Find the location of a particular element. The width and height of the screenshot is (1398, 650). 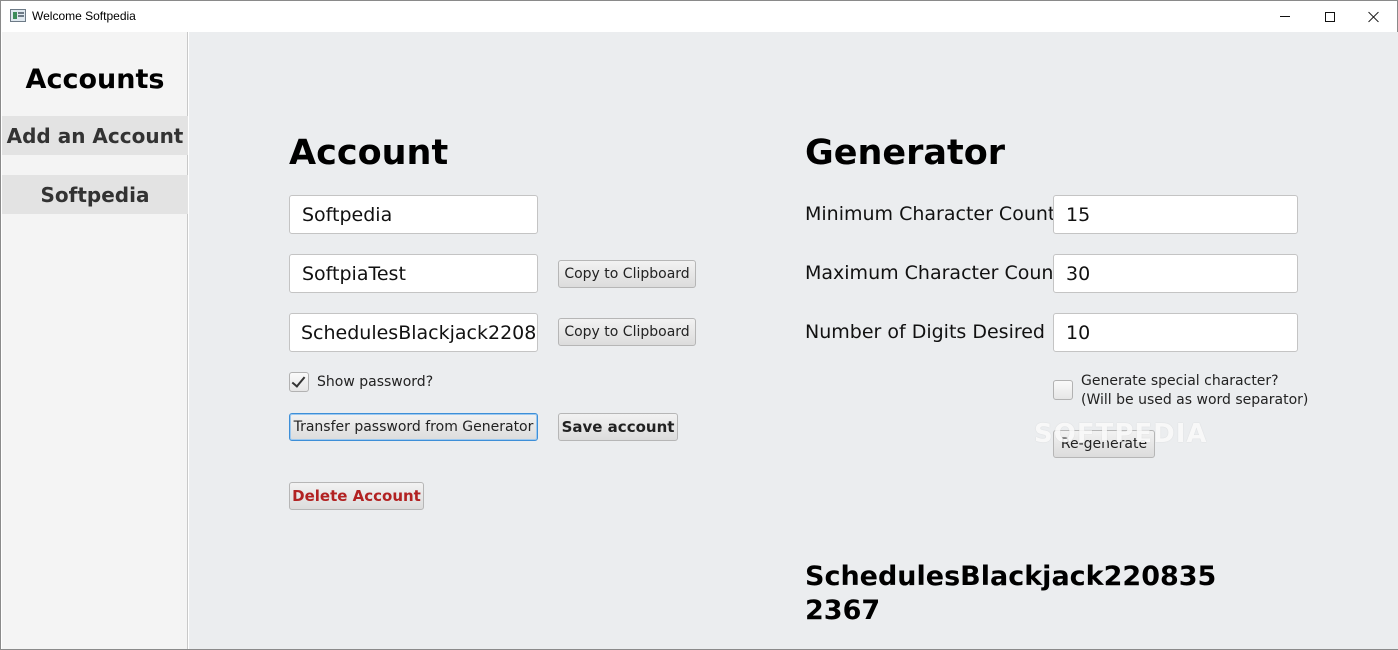

close-icon is located at coordinates (1374, 17).